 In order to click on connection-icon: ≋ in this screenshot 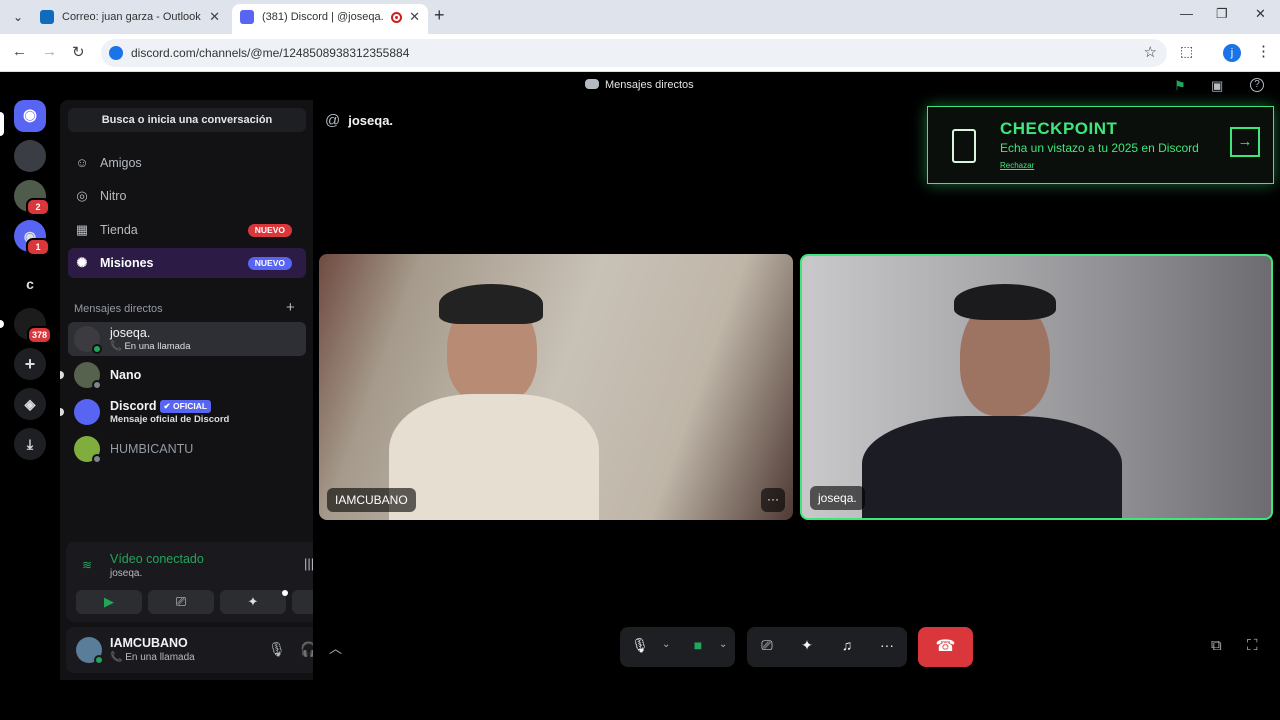, I will do `click(87, 565)`.